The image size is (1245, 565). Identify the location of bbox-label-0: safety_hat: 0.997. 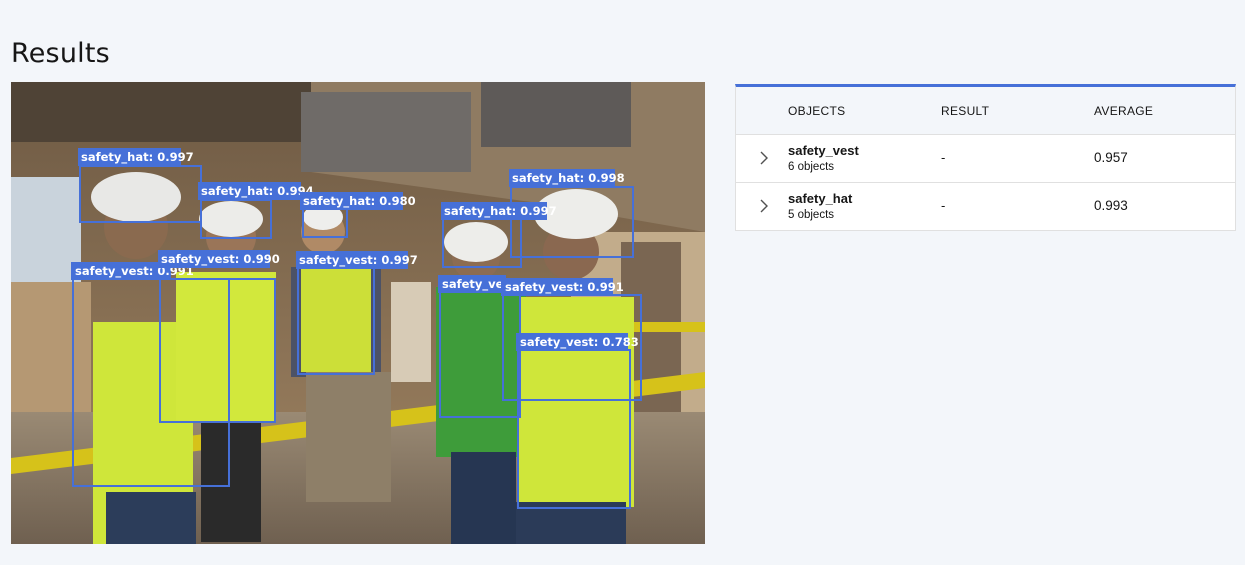
(136, 157).